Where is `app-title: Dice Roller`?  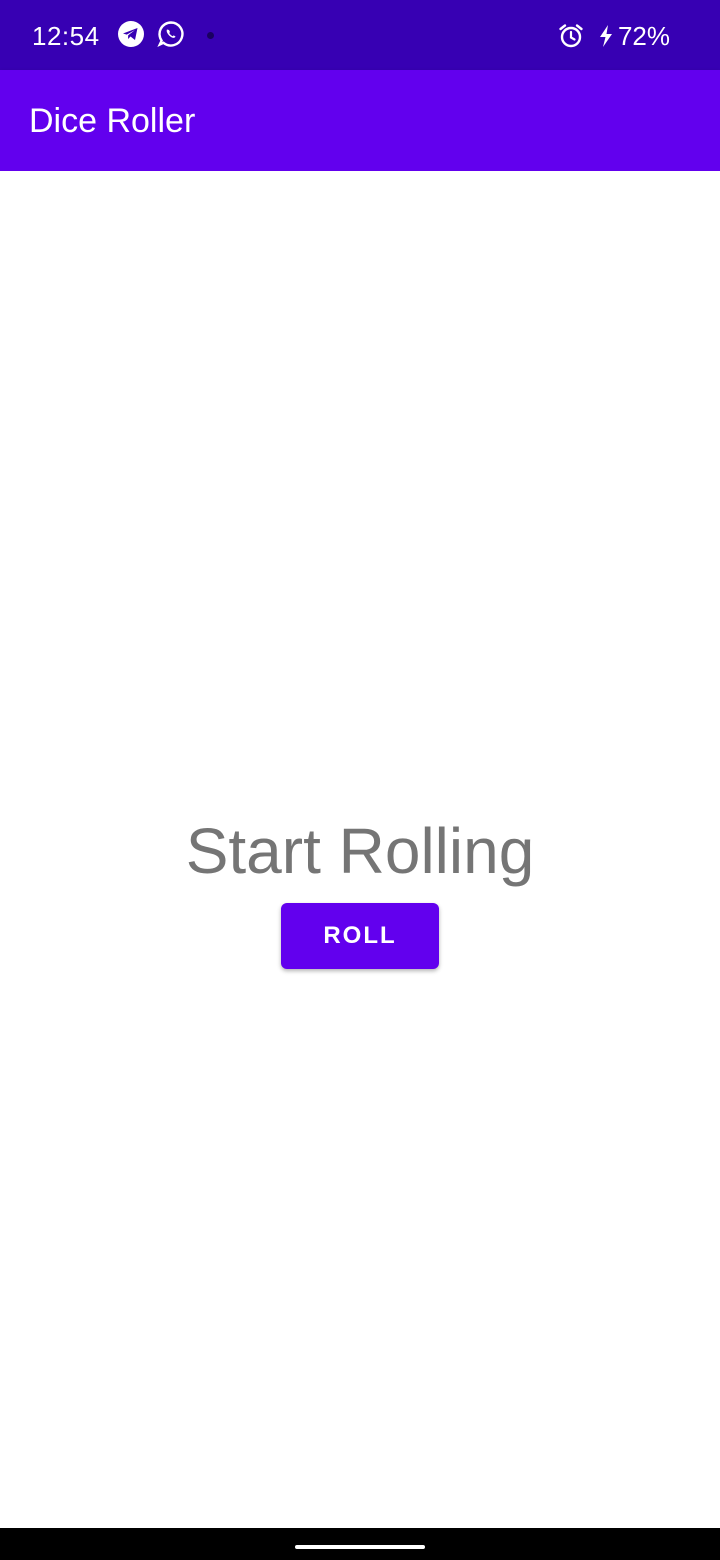 app-title: Dice Roller is located at coordinates (112, 121).